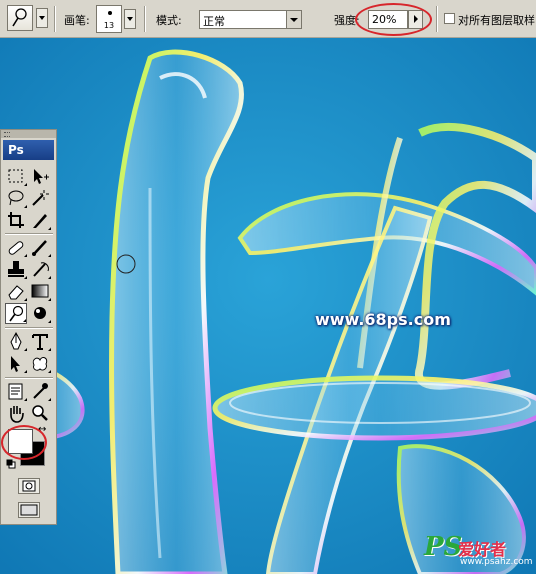  Describe the element at coordinates (16, 198) in the screenshot. I see `lasso-icon` at that location.